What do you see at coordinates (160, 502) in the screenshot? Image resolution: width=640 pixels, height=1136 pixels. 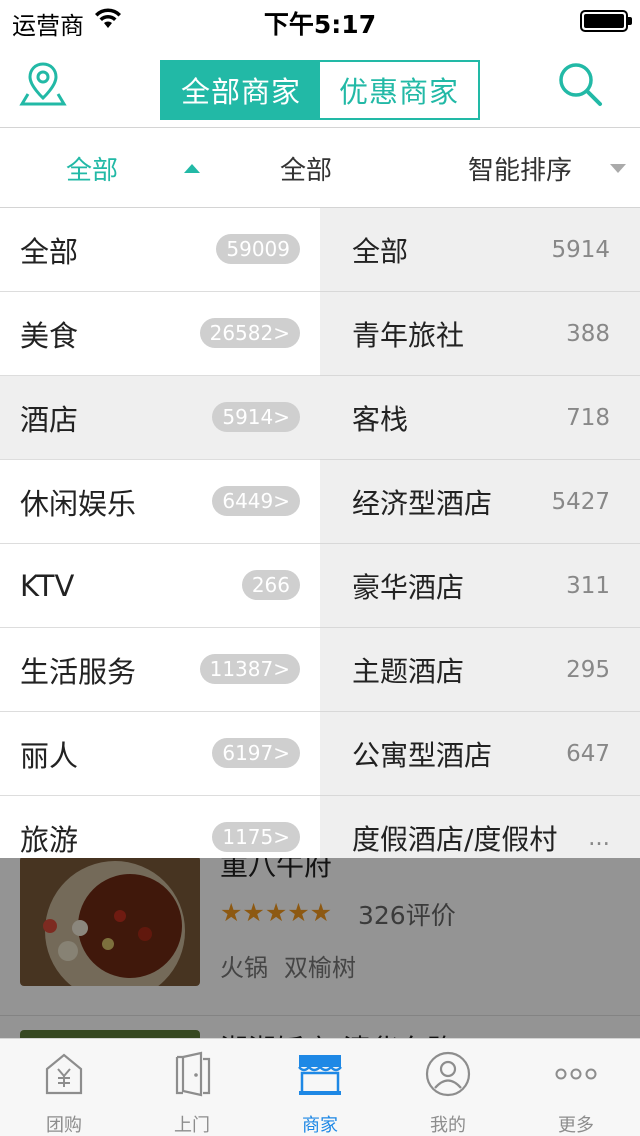 I see `category-item: 休闲娱乐 6449>` at bounding box center [160, 502].